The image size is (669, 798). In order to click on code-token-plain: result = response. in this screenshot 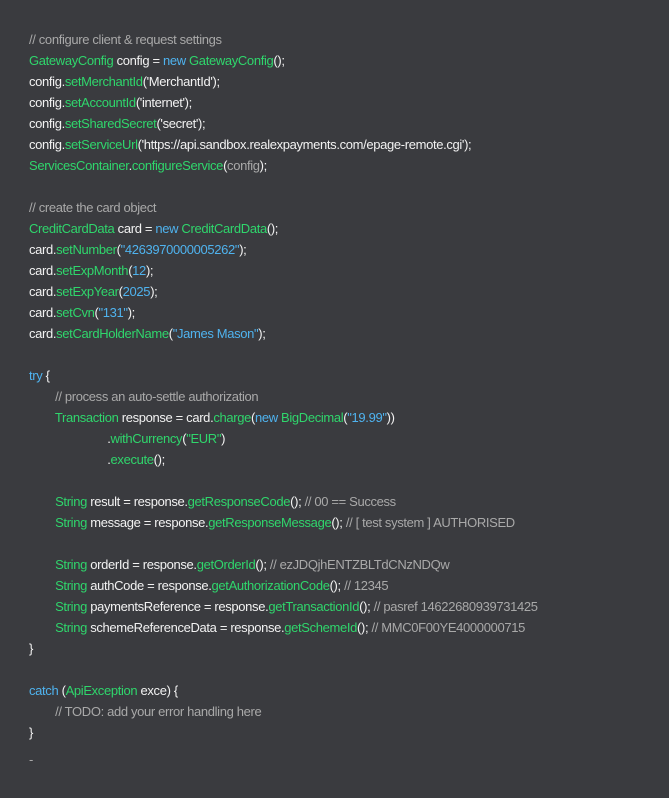, I will do `click(137, 501)`.